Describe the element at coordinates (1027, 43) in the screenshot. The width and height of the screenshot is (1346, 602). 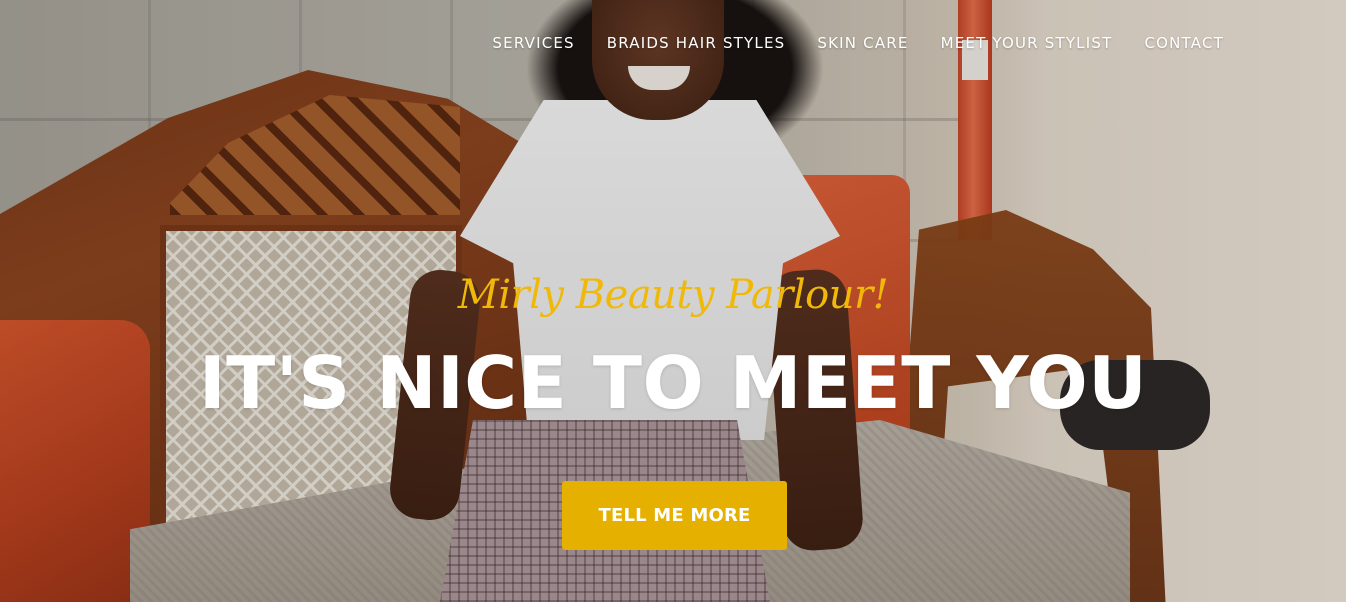
I see `nav-link-meet-your-stylist: MEET YOUR STYLIST` at that location.